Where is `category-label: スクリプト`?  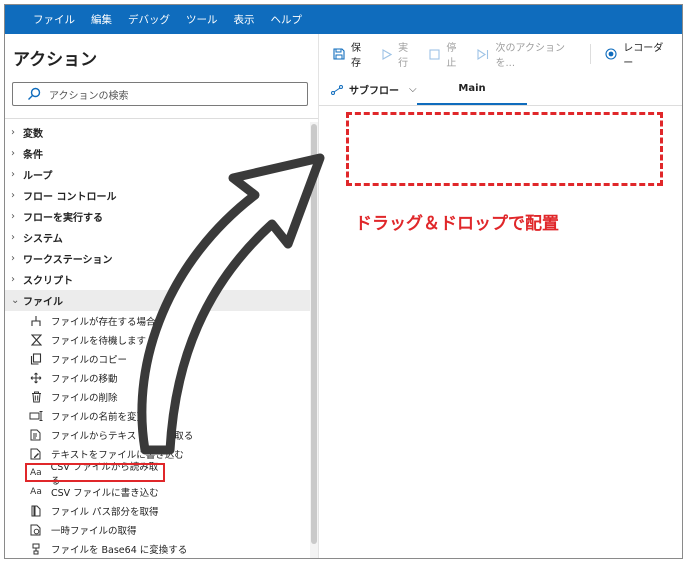 category-label: スクリプト is located at coordinates (48, 281).